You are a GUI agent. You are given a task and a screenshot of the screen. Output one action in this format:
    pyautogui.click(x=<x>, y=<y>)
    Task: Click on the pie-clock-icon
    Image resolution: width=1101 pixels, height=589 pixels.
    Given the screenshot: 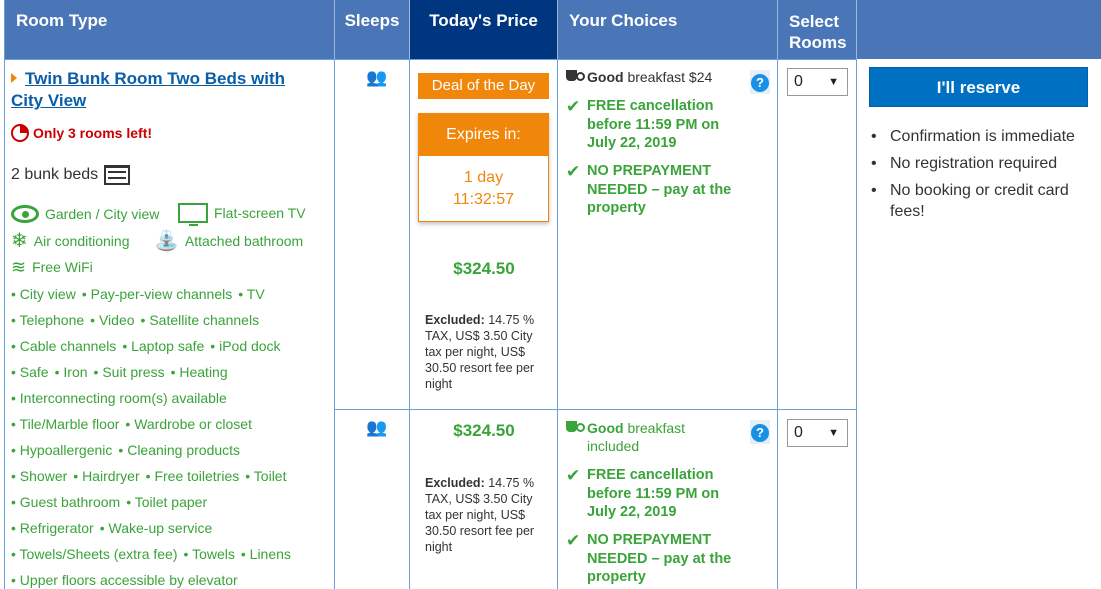 What is the action you would take?
    pyautogui.click(x=20, y=133)
    